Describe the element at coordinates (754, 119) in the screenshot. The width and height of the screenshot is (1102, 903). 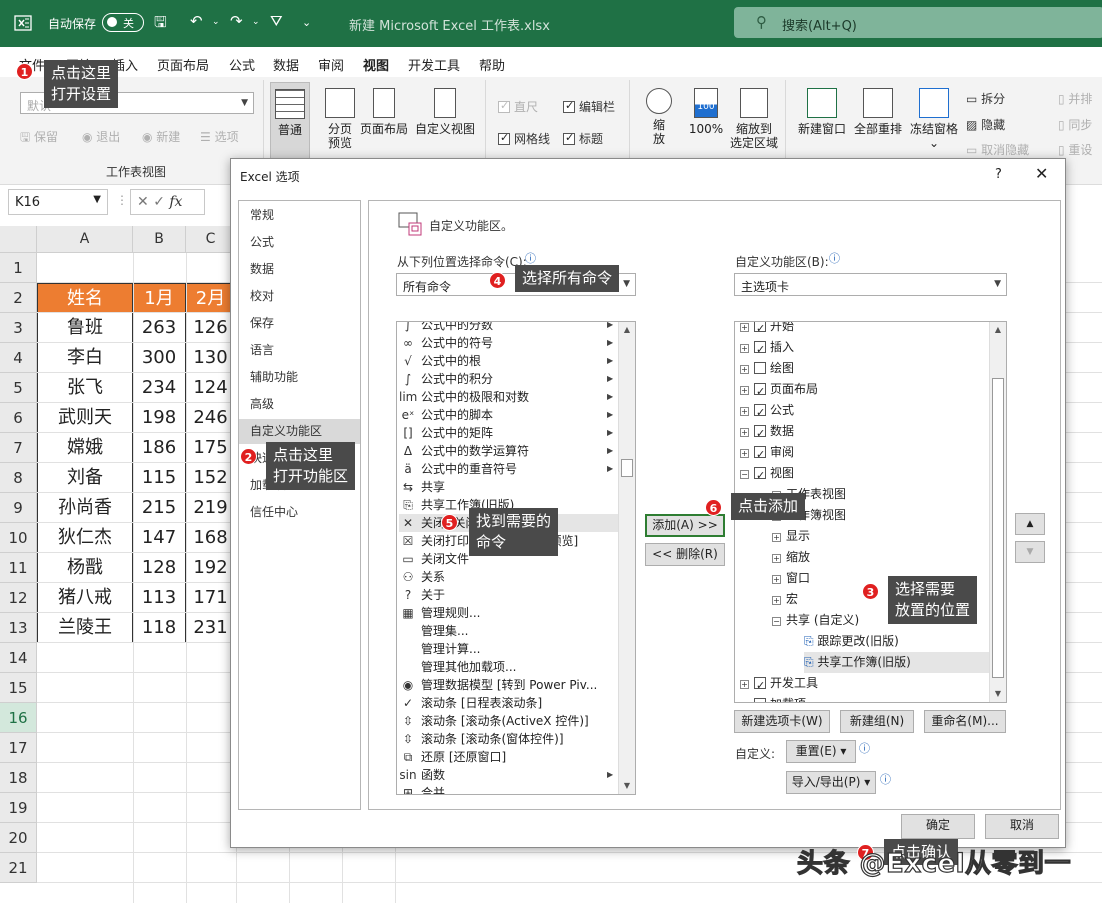
I see `zoom-selection-button: 缩放到 选定区域` at that location.